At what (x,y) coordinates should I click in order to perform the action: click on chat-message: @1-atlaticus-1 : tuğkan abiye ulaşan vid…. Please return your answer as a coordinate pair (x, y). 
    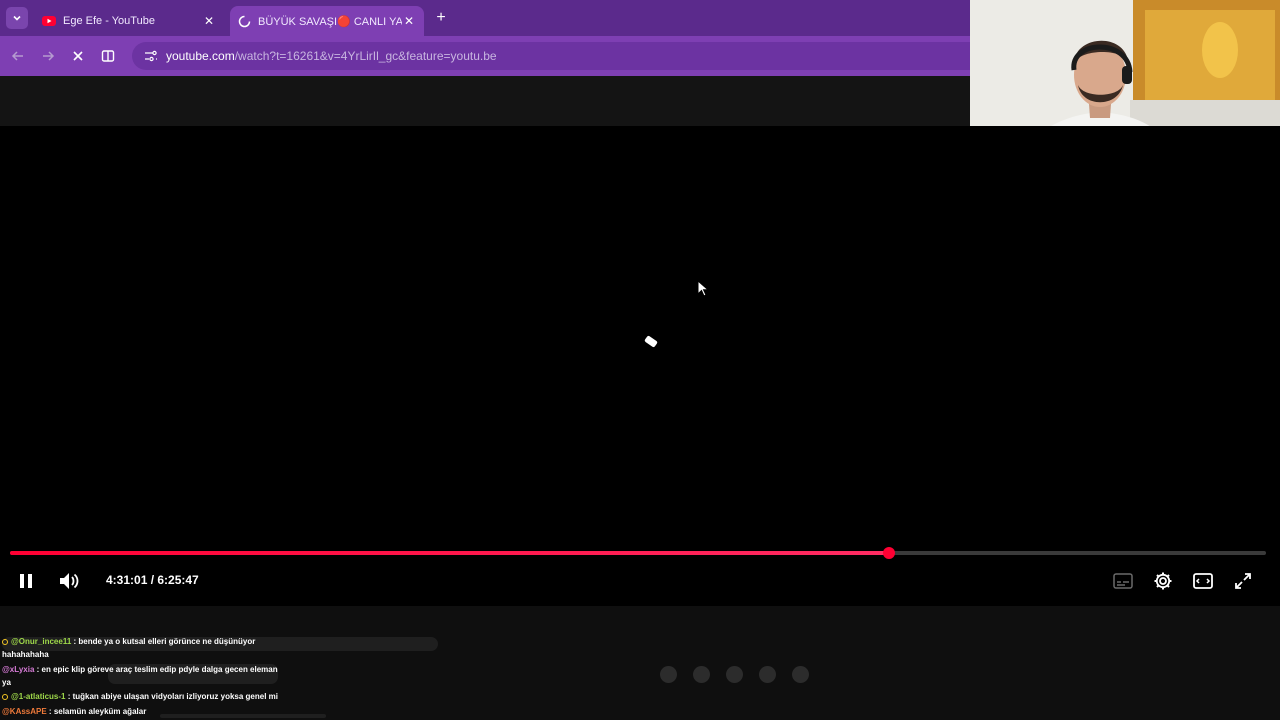
    Looking at the image, I should click on (140, 696).